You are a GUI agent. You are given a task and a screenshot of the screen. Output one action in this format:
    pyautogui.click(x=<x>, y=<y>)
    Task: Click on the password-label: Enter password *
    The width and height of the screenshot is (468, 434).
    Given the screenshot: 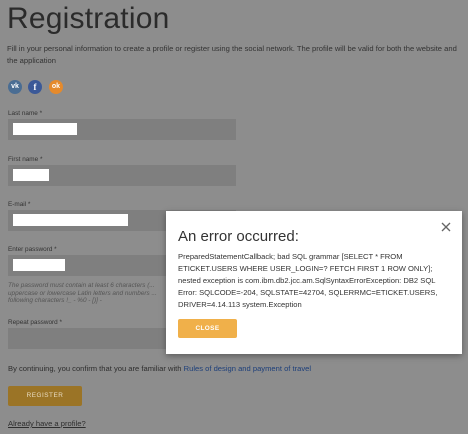 What is the action you would take?
    pyautogui.click(x=32, y=249)
    